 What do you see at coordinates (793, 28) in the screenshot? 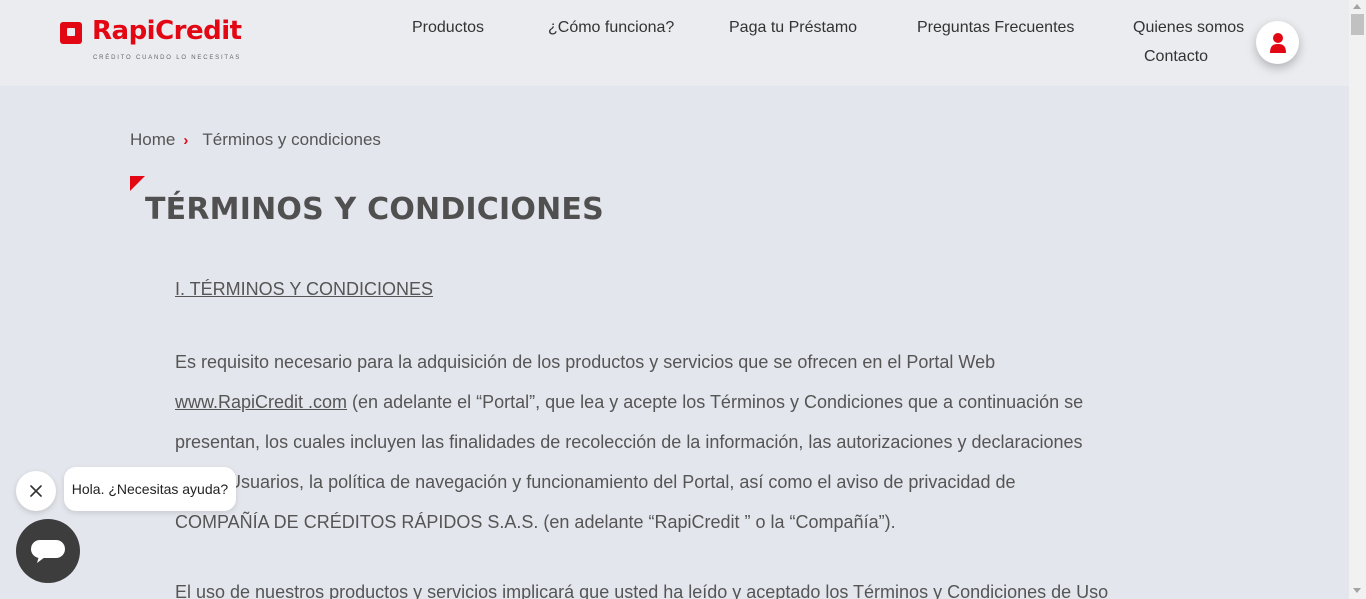
I see `nav-paga-prestamo: Paga tu Préstamo` at bounding box center [793, 28].